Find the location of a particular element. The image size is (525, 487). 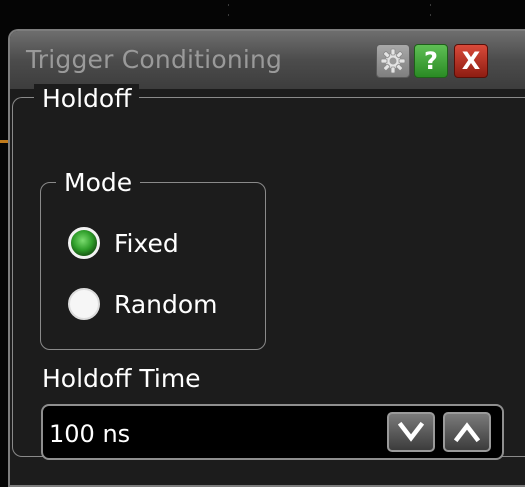

trigger-level-marker is located at coordinates (4, 141).